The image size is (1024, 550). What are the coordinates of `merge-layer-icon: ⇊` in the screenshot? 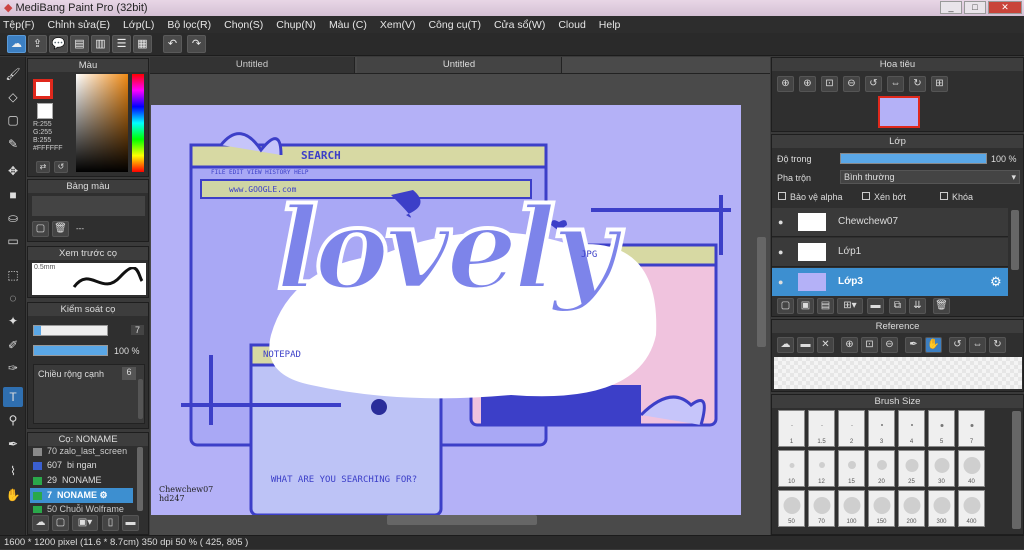 It's located at (917, 306).